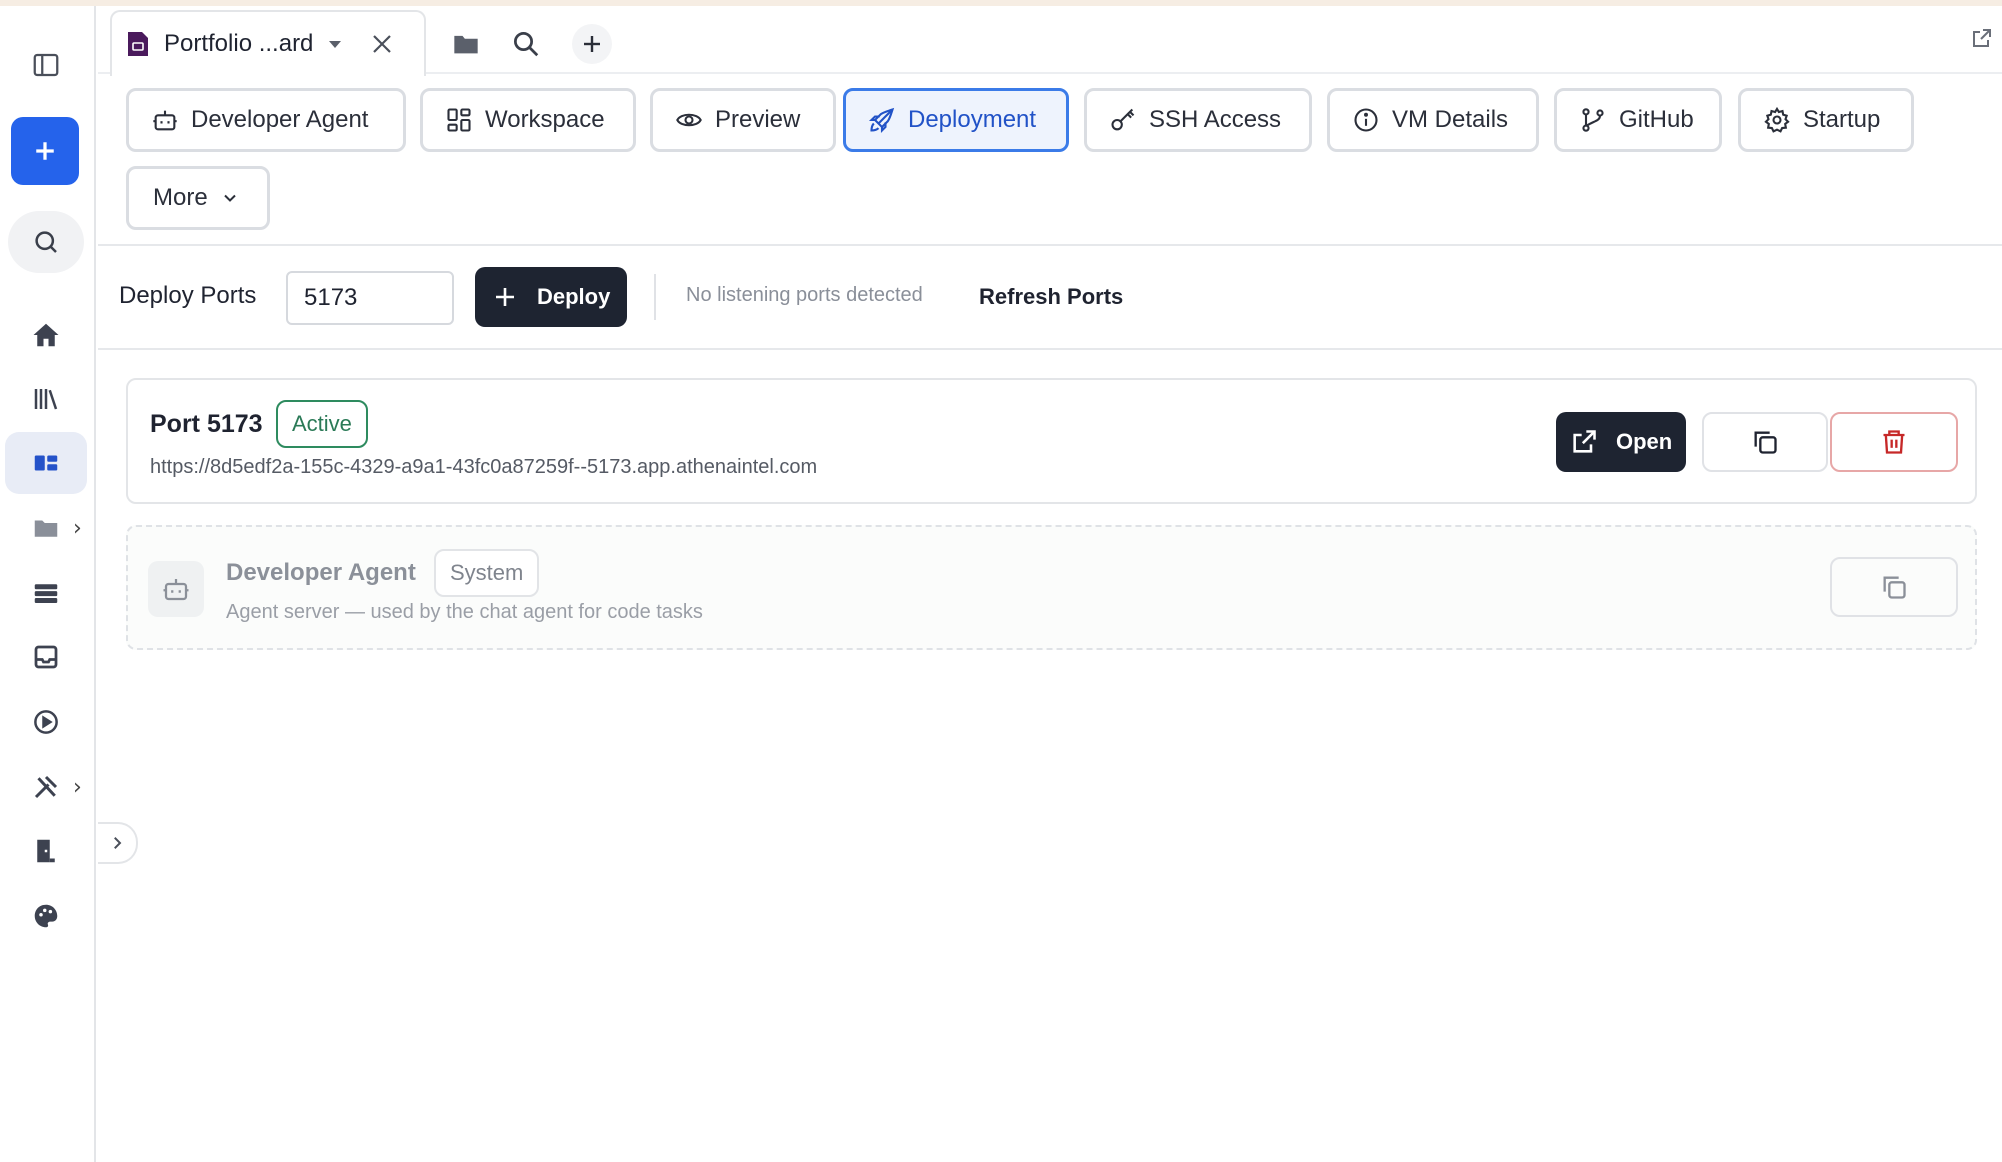 The width and height of the screenshot is (2002, 1162). What do you see at coordinates (459, 120) in the screenshot?
I see `grid-icon` at bounding box center [459, 120].